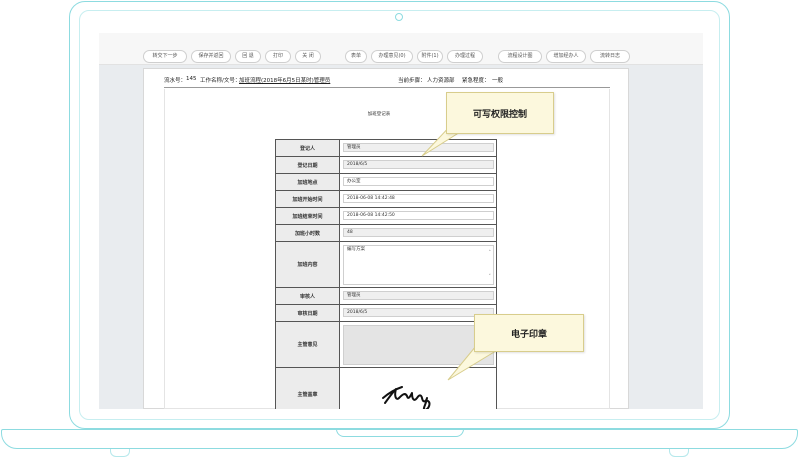  I want to click on print-button: 打印, so click(278, 56).